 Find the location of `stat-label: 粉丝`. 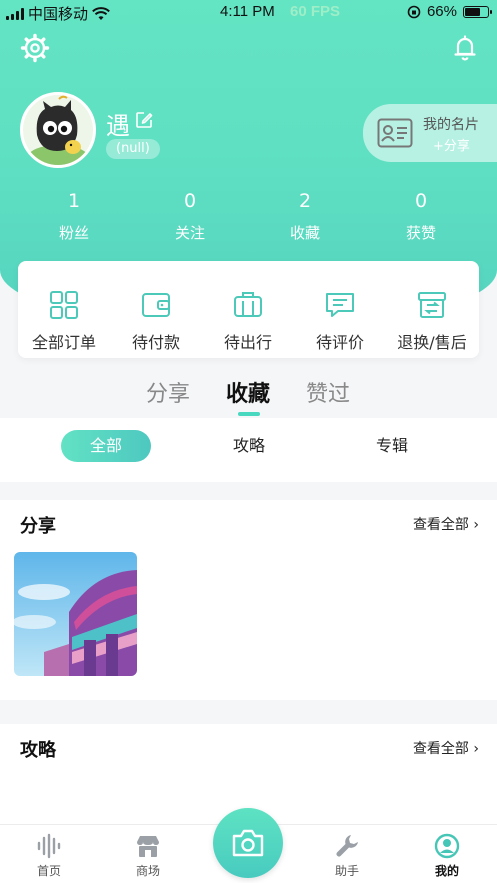

stat-label: 粉丝 is located at coordinates (73, 233).